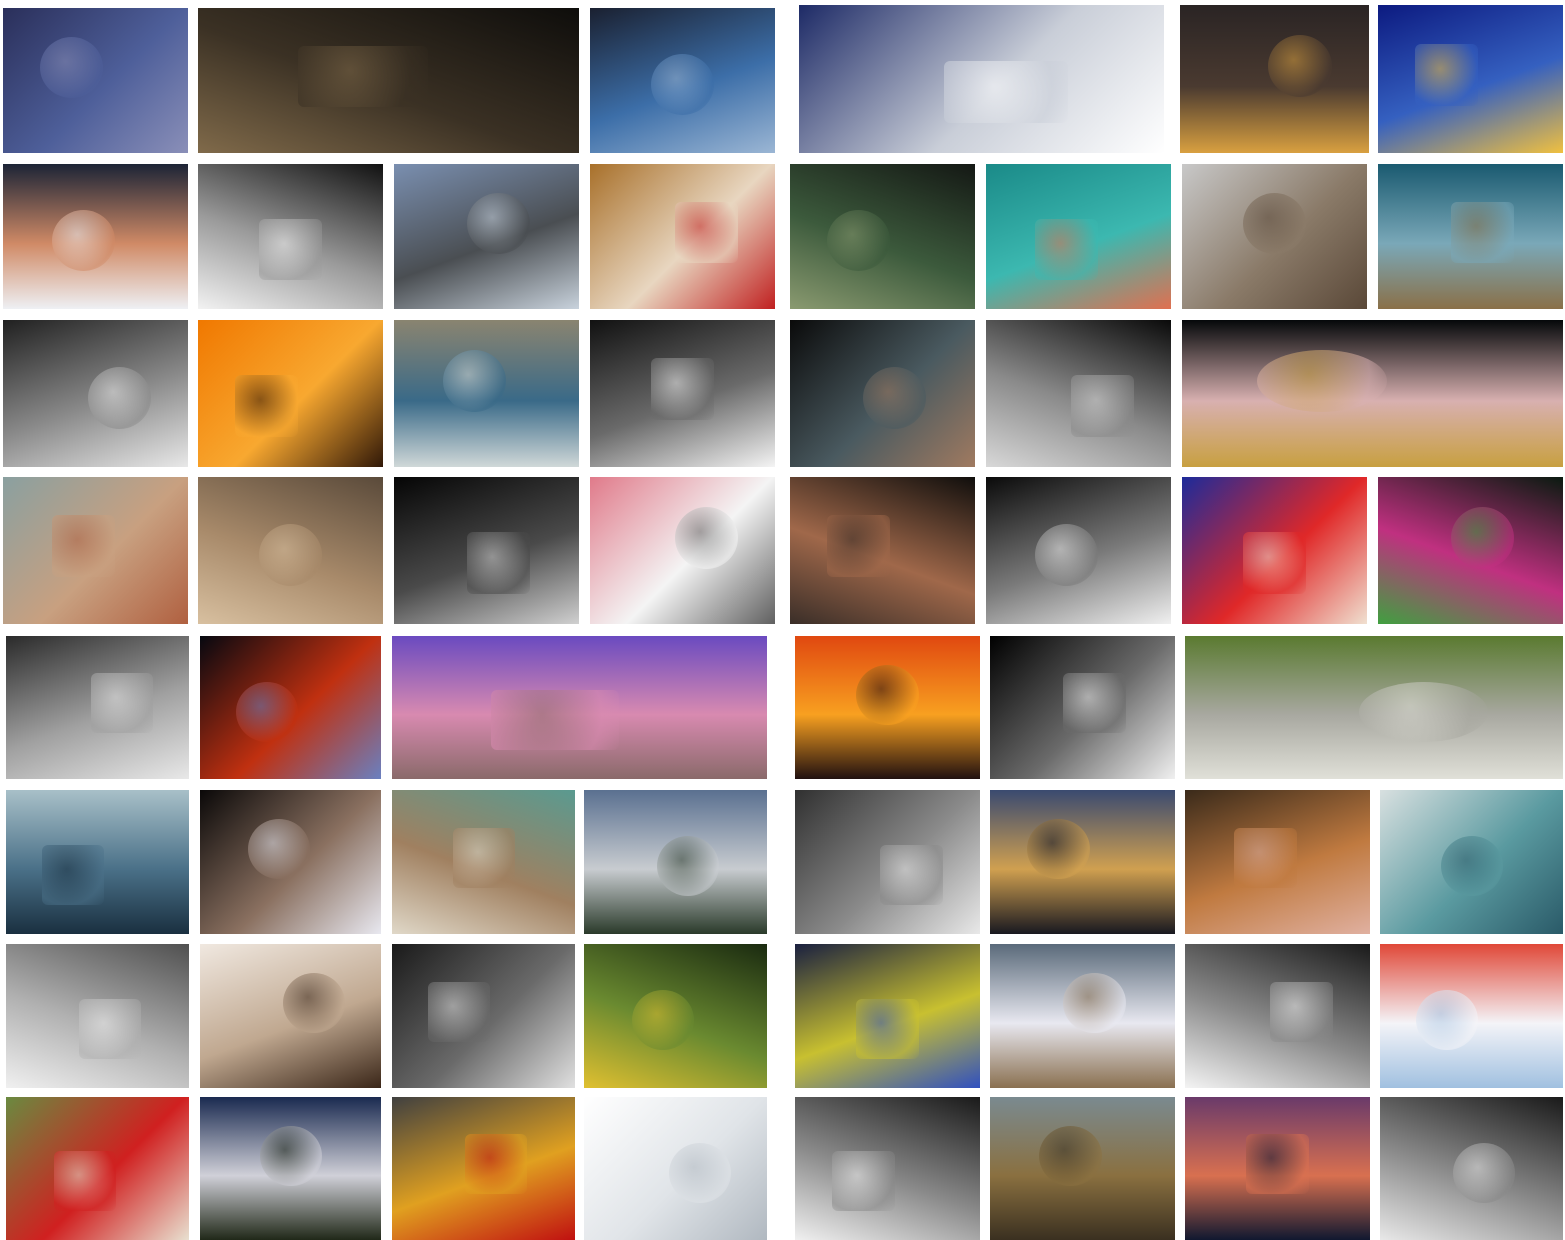 The height and width of the screenshot is (1240, 1565). Describe the element at coordinates (1082, 1168) in the screenshot. I see `photo-tile-paramo-hills` at that location.